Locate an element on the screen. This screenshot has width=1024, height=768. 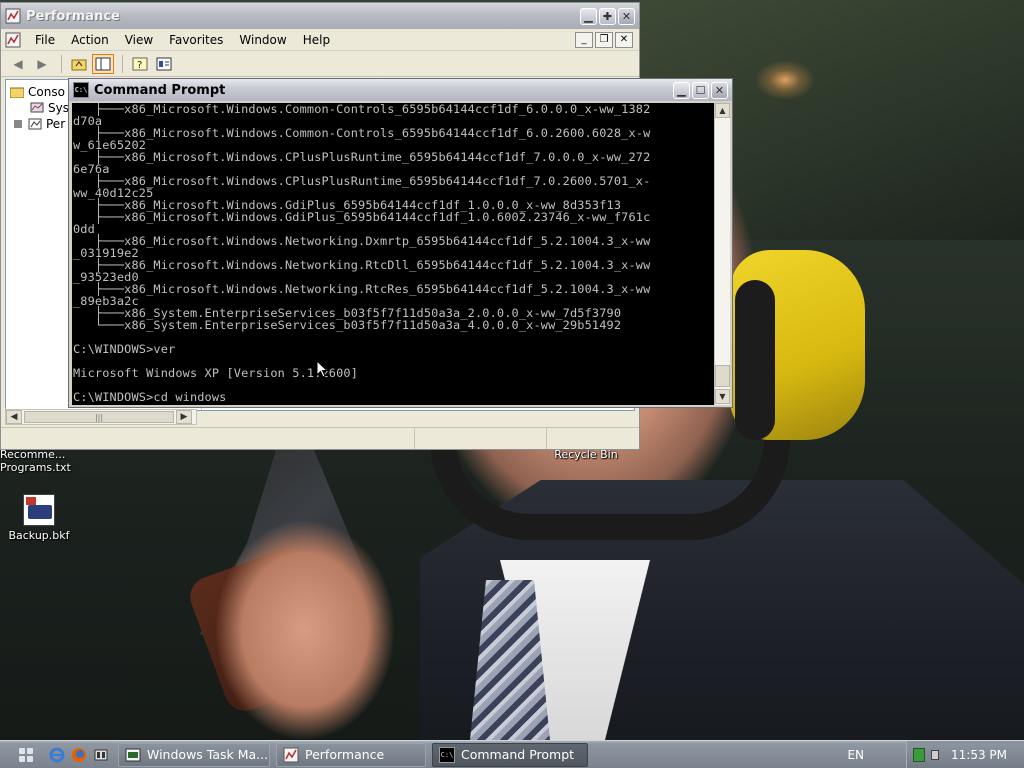
tree-item-label: Conso is located at coordinates (46, 92).